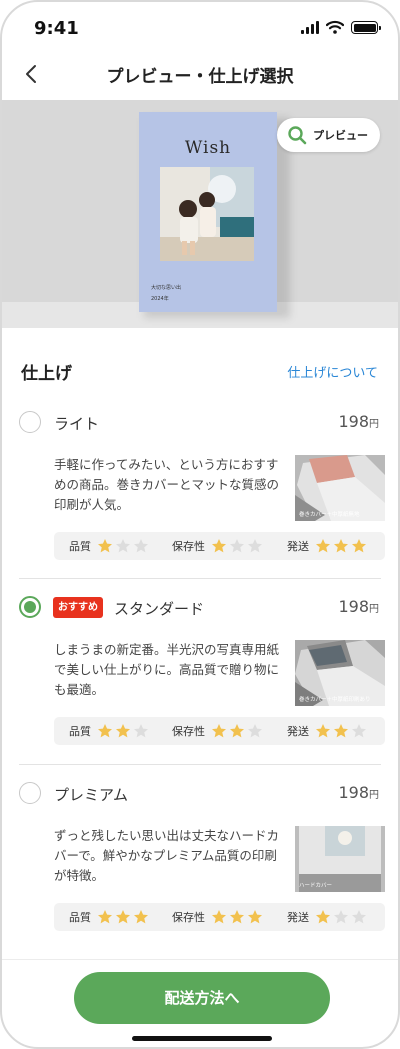 The width and height of the screenshot is (400, 1049). What do you see at coordinates (77, 424) in the screenshot?
I see `option-name: ライト` at bounding box center [77, 424].